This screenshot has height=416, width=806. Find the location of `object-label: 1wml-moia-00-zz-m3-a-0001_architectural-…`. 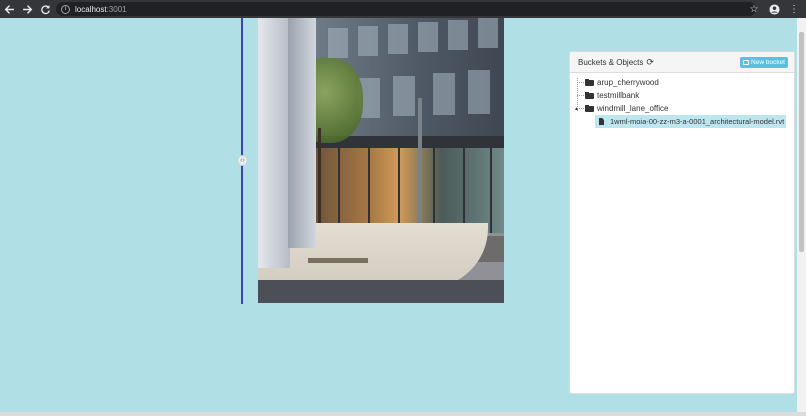

object-label: 1wml-moia-00-zz-m3-a-0001_architectural-… is located at coordinates (697, 121).